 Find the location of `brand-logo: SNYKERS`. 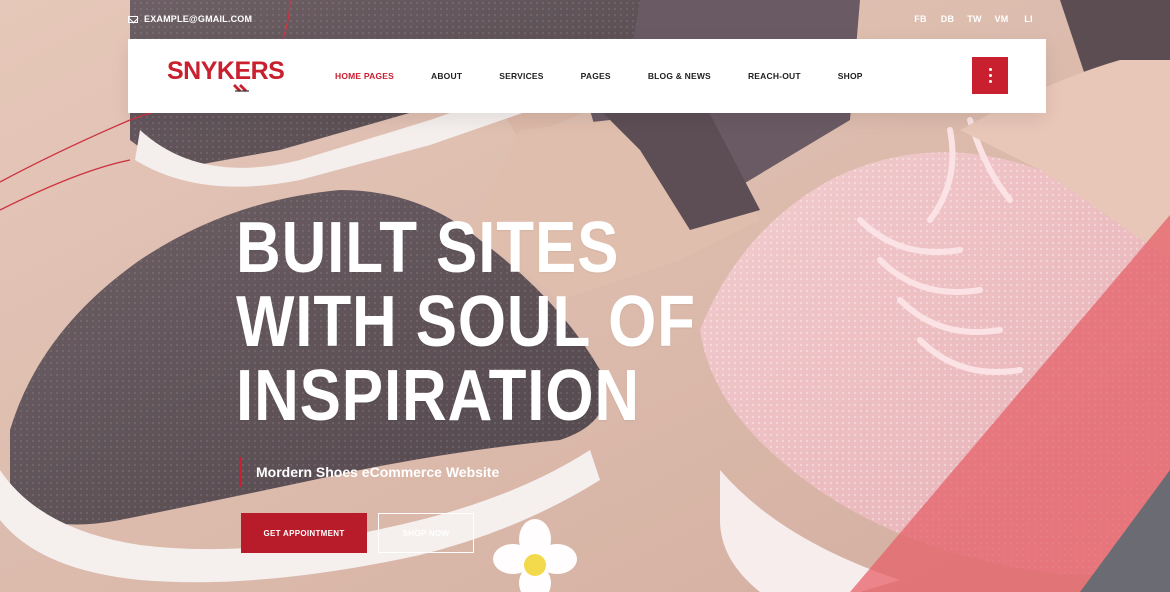

brand-logo: SNYKERS is located at coordinates (229, 76).